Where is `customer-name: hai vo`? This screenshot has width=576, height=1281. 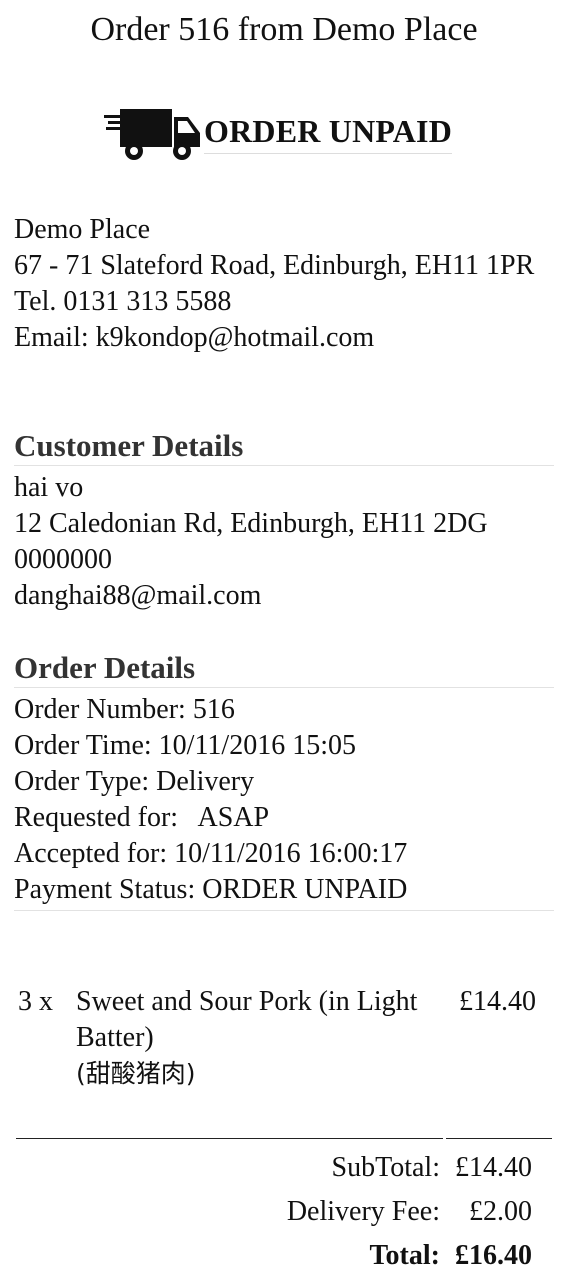
customer-name: hai vo is located at coordinates (49, 487).